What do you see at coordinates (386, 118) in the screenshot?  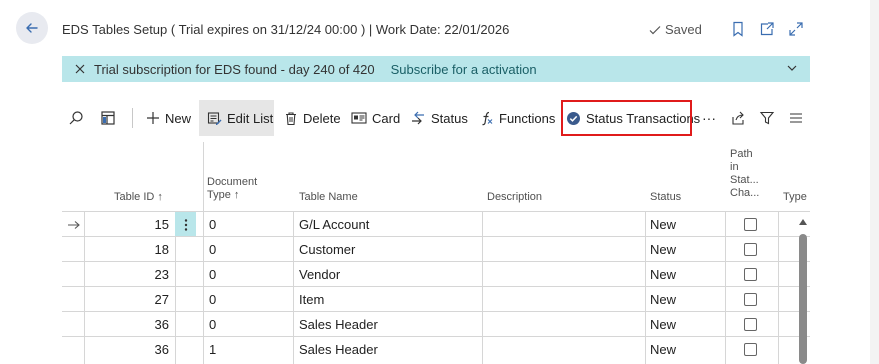 I see `card-label: Card` at bounding box center [386, 118].